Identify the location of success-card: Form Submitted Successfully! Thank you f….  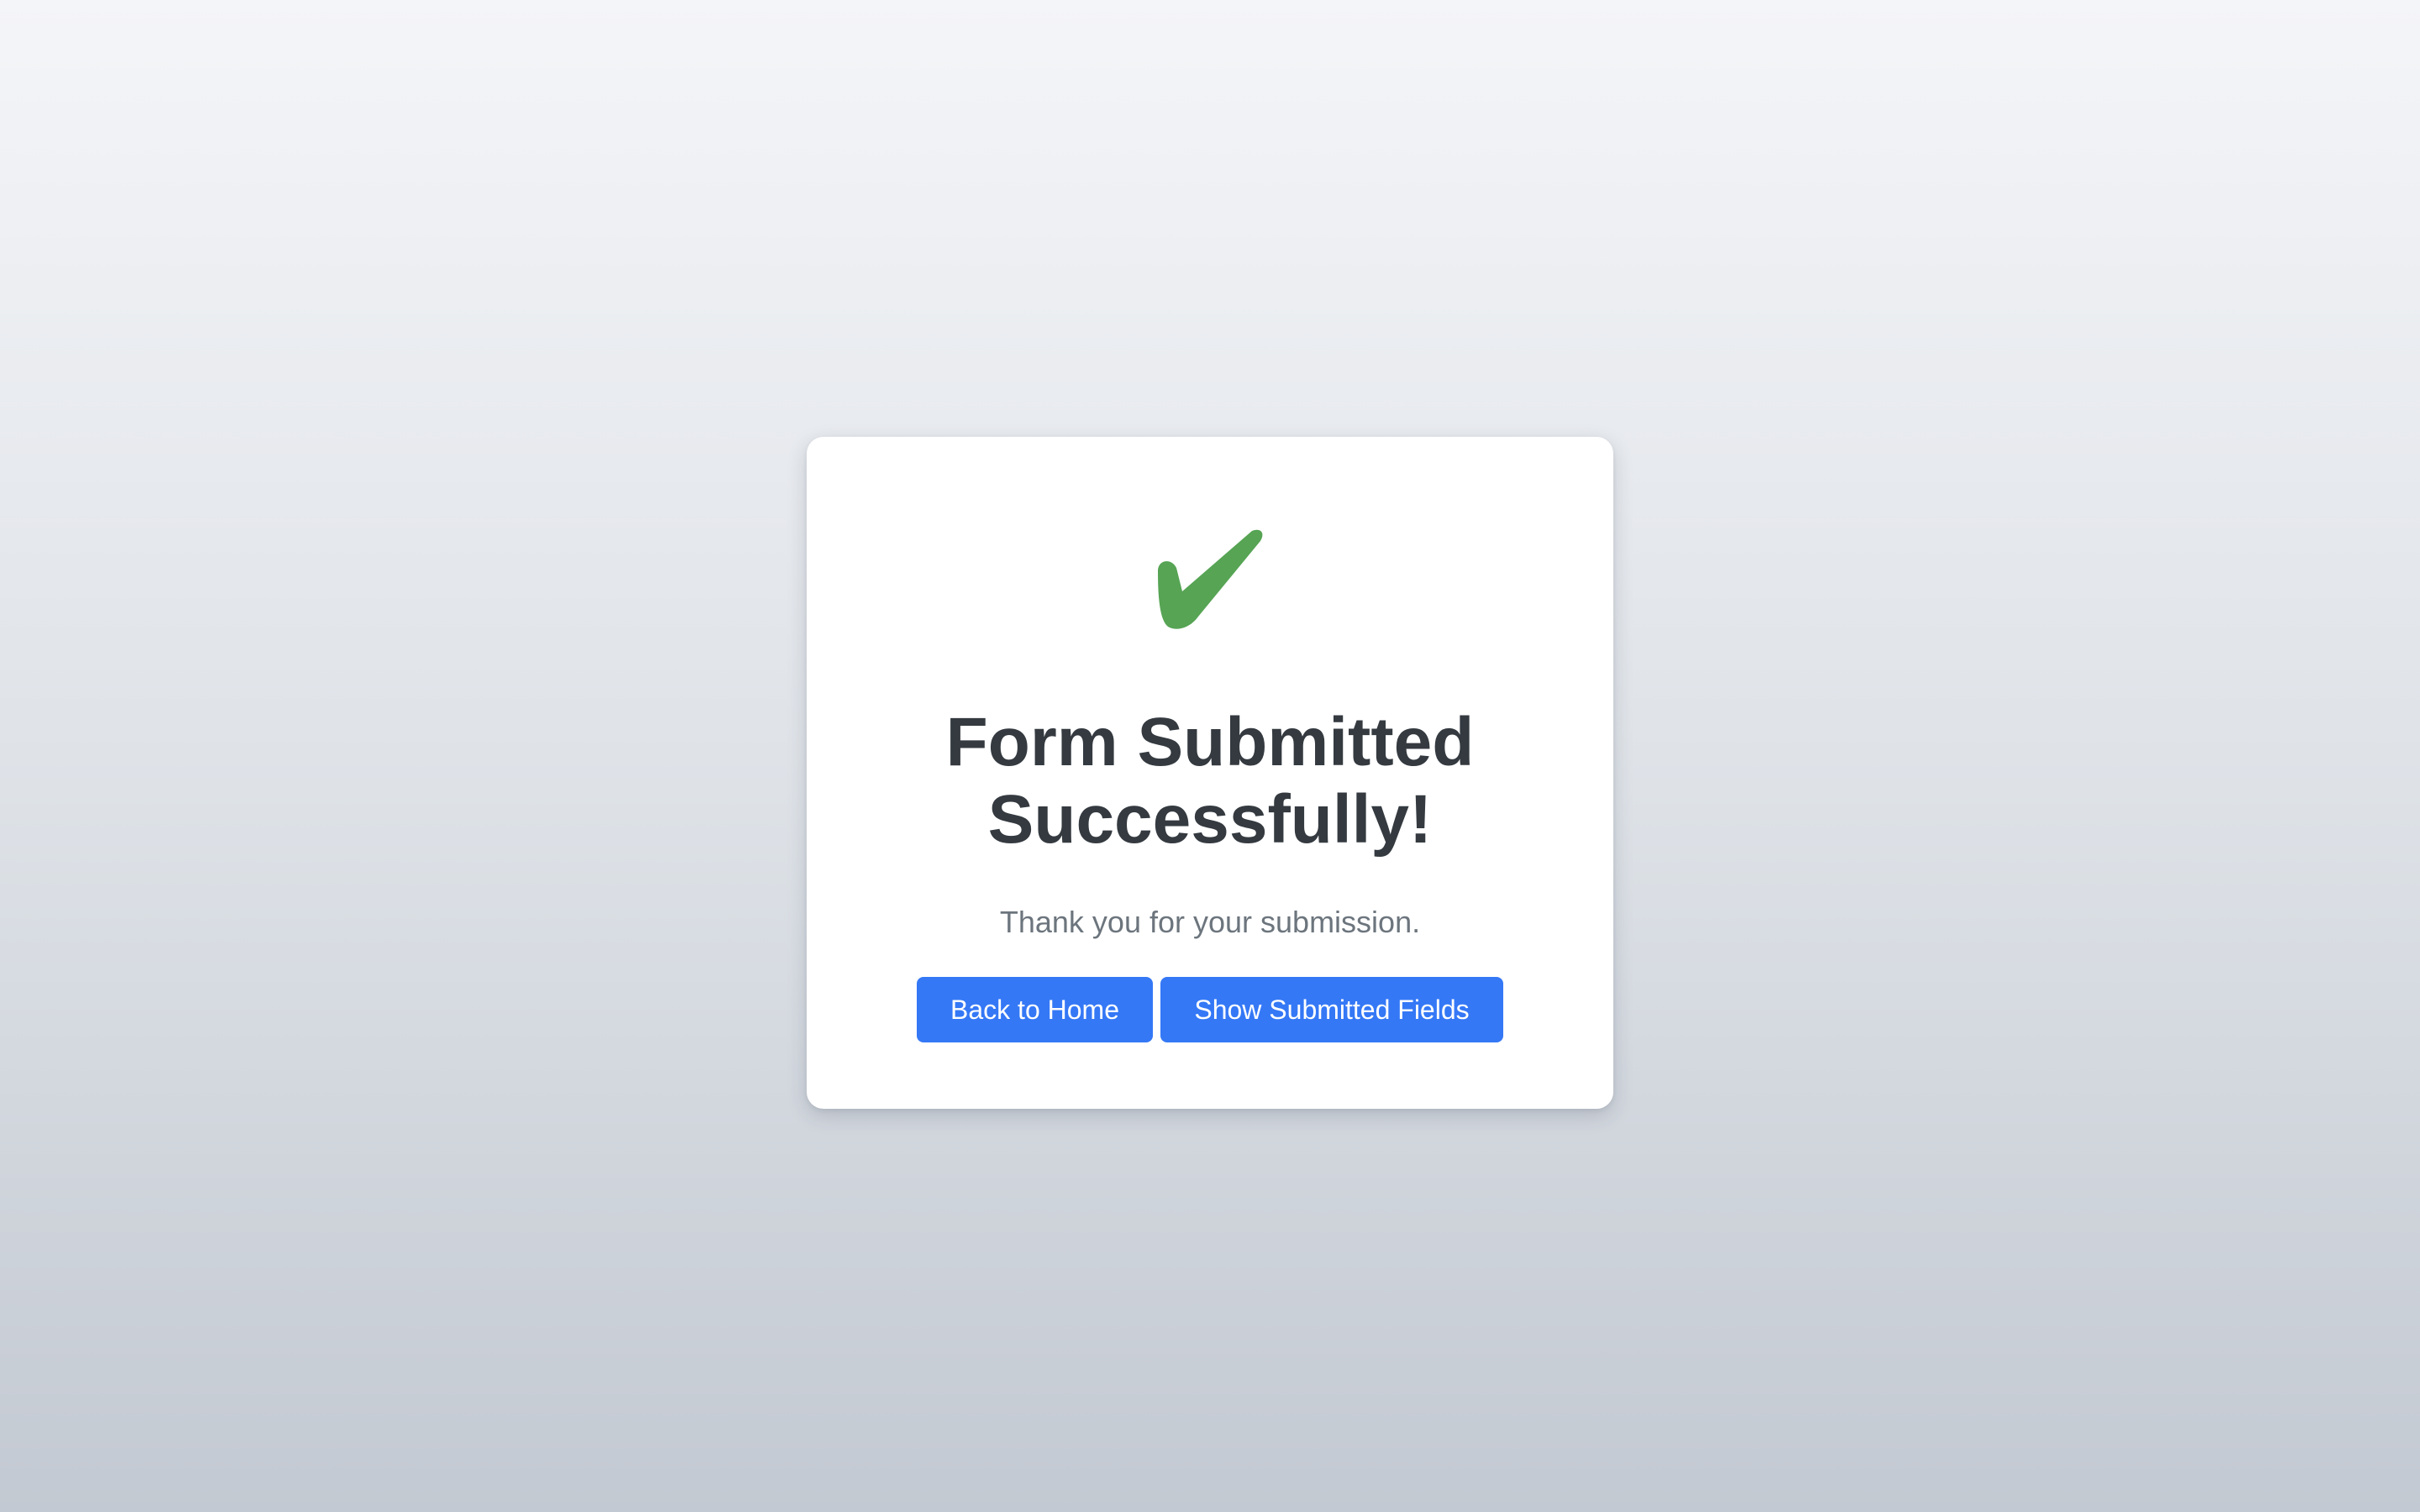
(1210, 773).